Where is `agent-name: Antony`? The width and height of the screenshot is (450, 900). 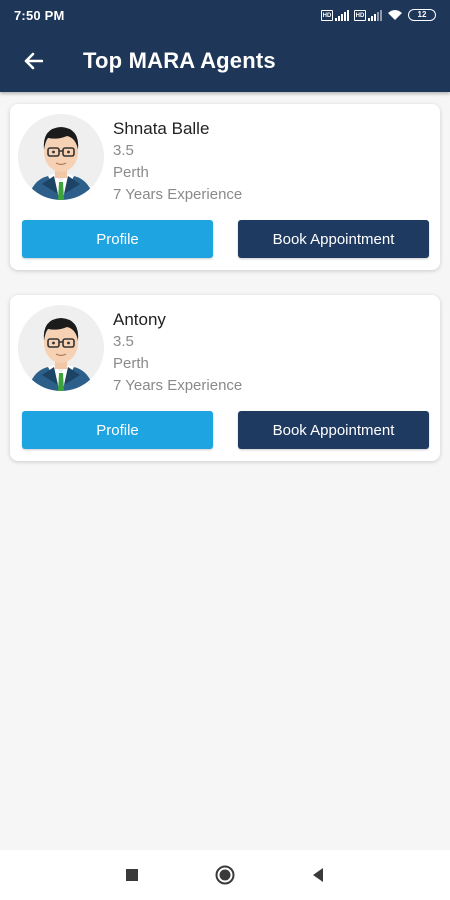 agent-name: Antony is located at coordinates (139, 319).